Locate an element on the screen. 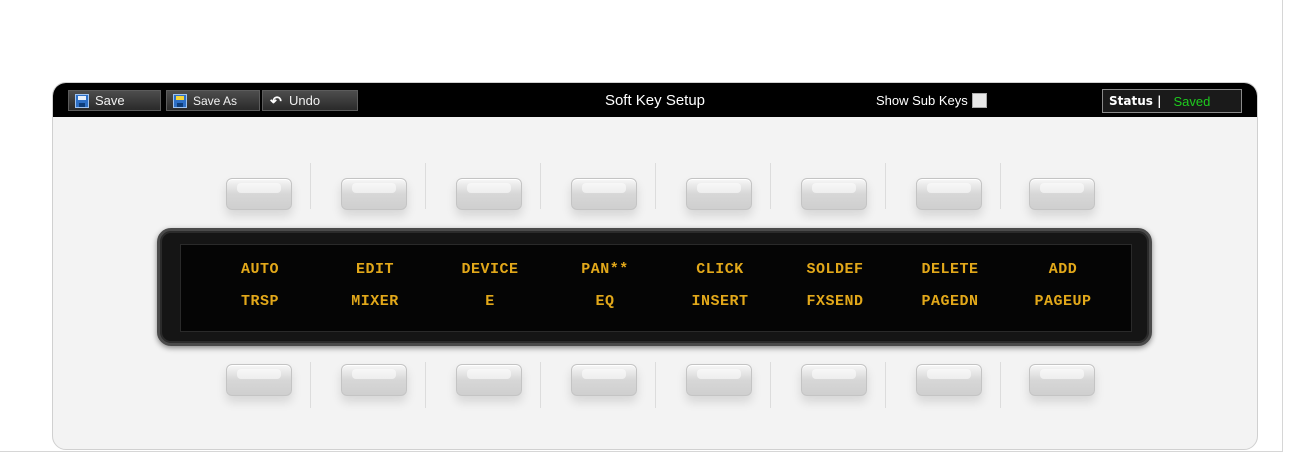 The width and height of the screenshot is (1291, 460). lcd-label-top-1: AUTO is located at coordinates (259, 269).